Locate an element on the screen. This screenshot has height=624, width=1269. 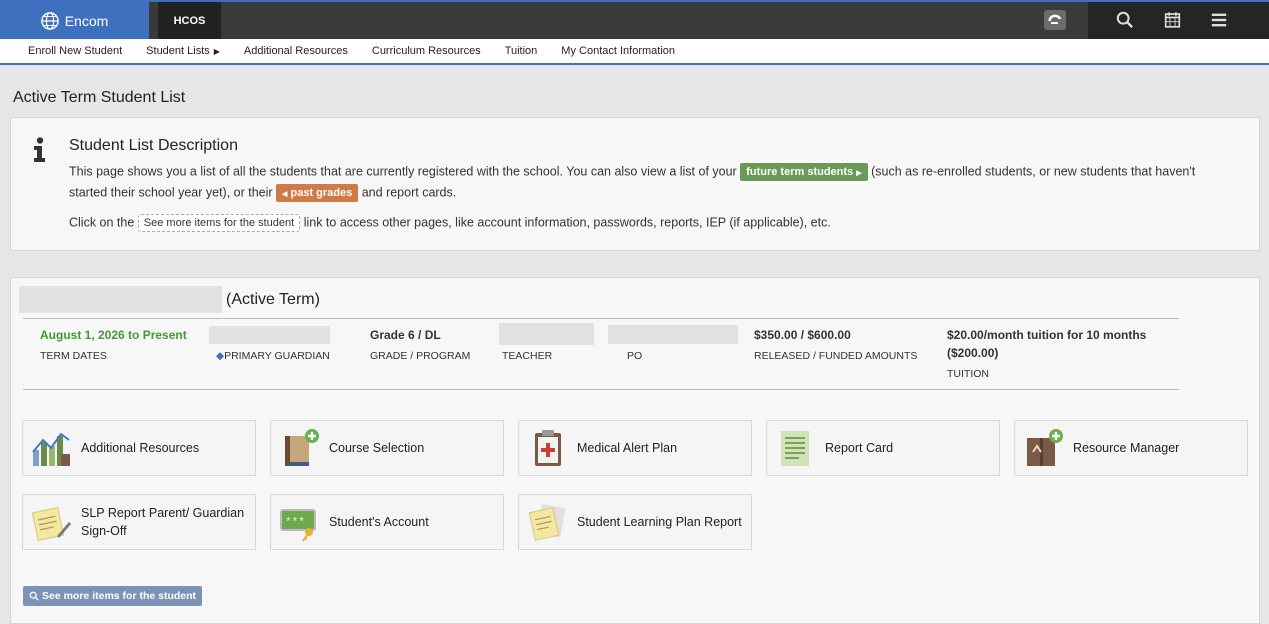
tuition-value: $20.00/month tuition for 10 months is located at coordinates (1047, 335).